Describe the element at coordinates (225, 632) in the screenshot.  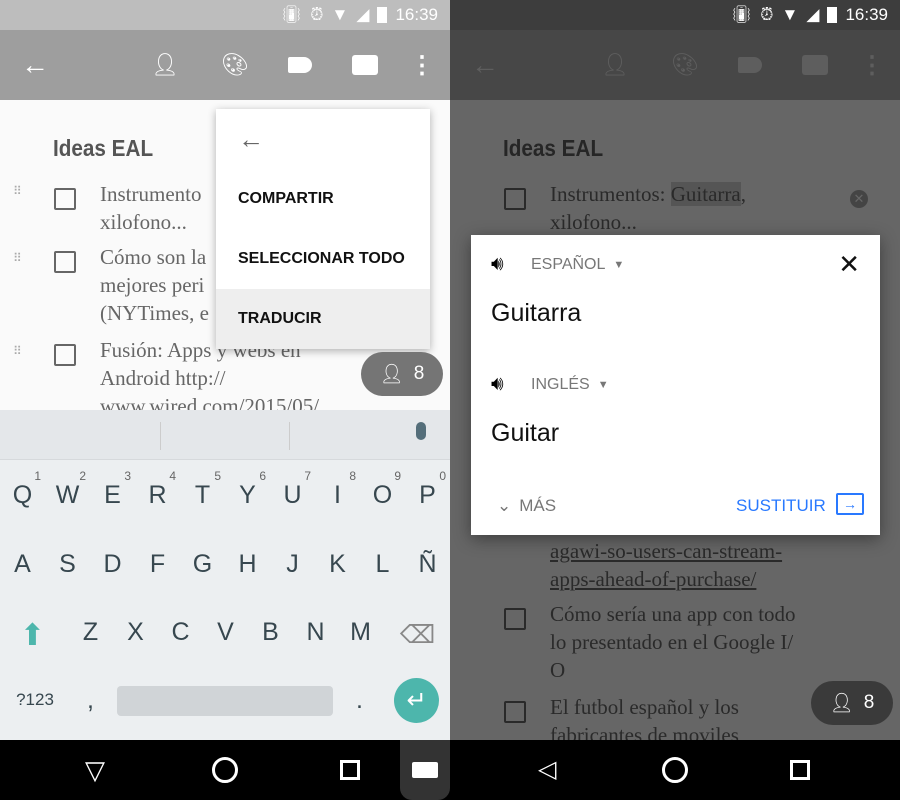
I see `key: V` at that location.